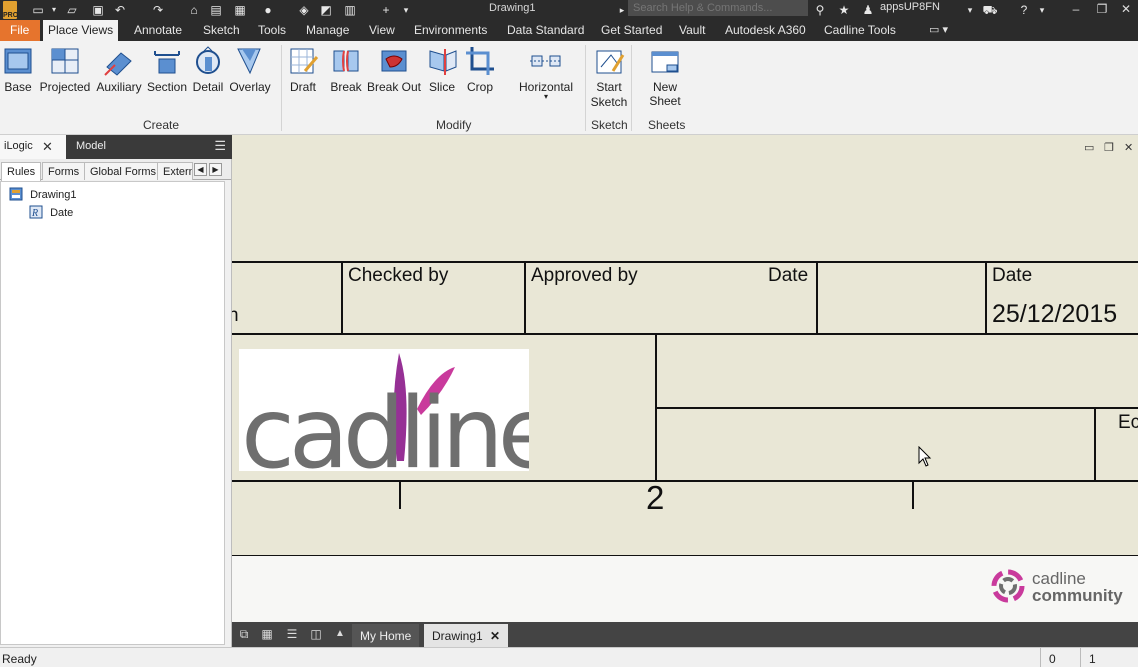 The height and width of the screenshot is (667, 1138). I want to click on search-input, so click(718, 8).